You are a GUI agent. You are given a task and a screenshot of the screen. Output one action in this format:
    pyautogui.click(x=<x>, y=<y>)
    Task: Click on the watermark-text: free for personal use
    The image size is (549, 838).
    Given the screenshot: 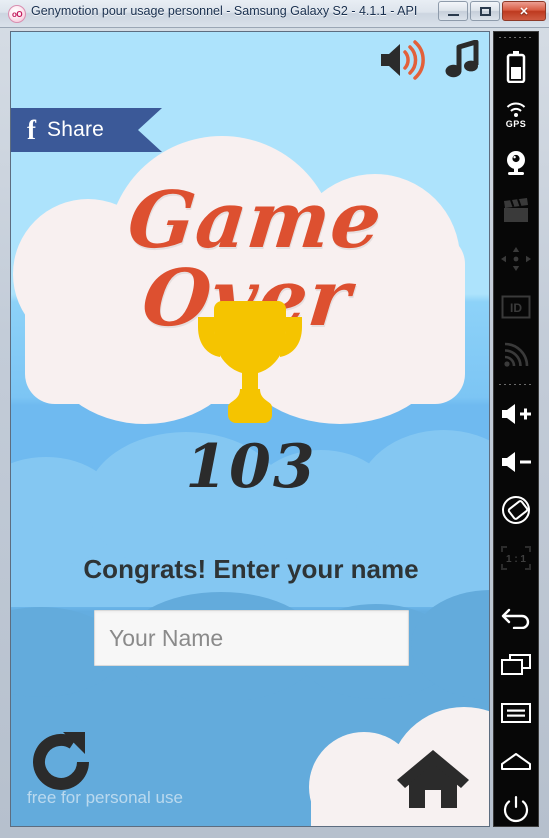 What is the action you would take?
    pyautogui.click(x=105, y=797)
    